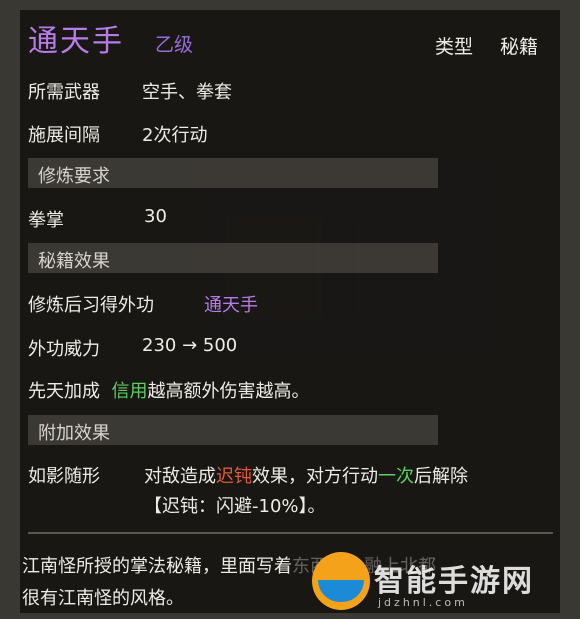 This screenshot has height=619, width=580. Describe the element at coordinates (233, 258) in the screenshot. I see `effects-section-header: 秘籍效果` at that location.